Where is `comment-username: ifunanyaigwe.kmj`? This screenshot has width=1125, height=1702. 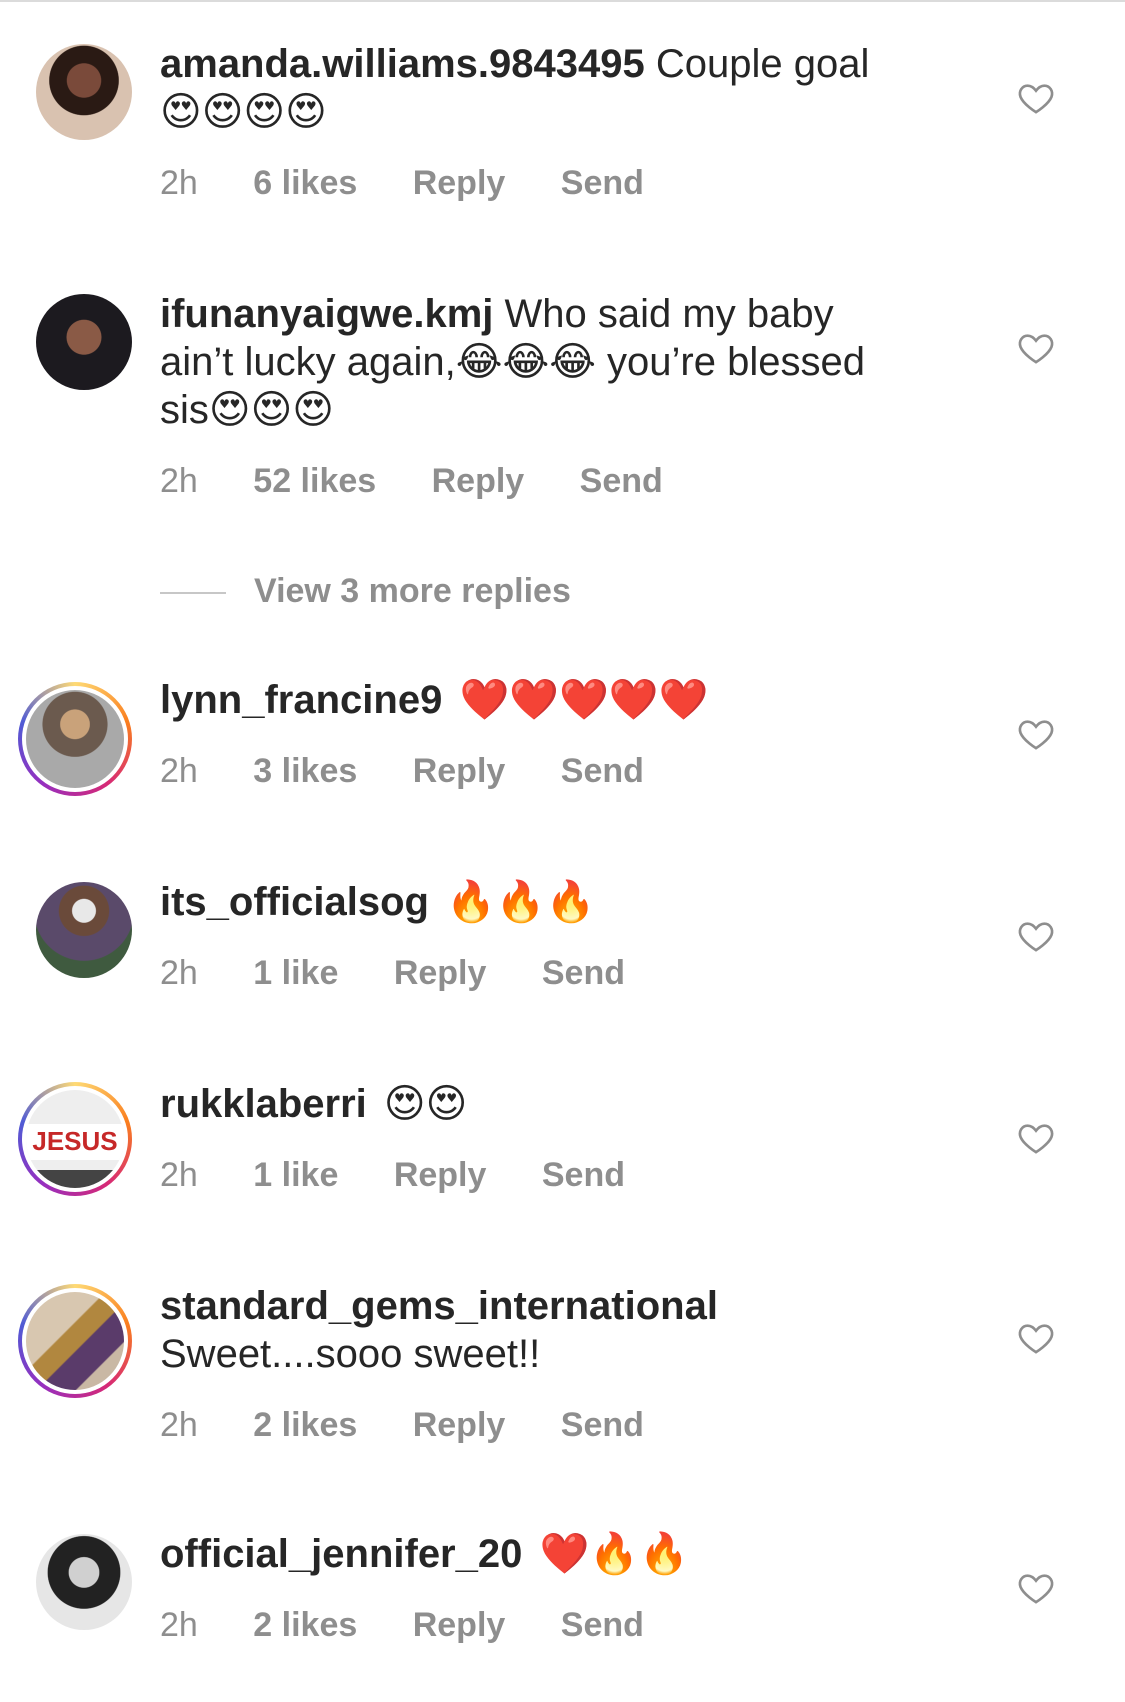
comment-username: ifunanyaigwe.kmj is located at coordinates (326, 314).